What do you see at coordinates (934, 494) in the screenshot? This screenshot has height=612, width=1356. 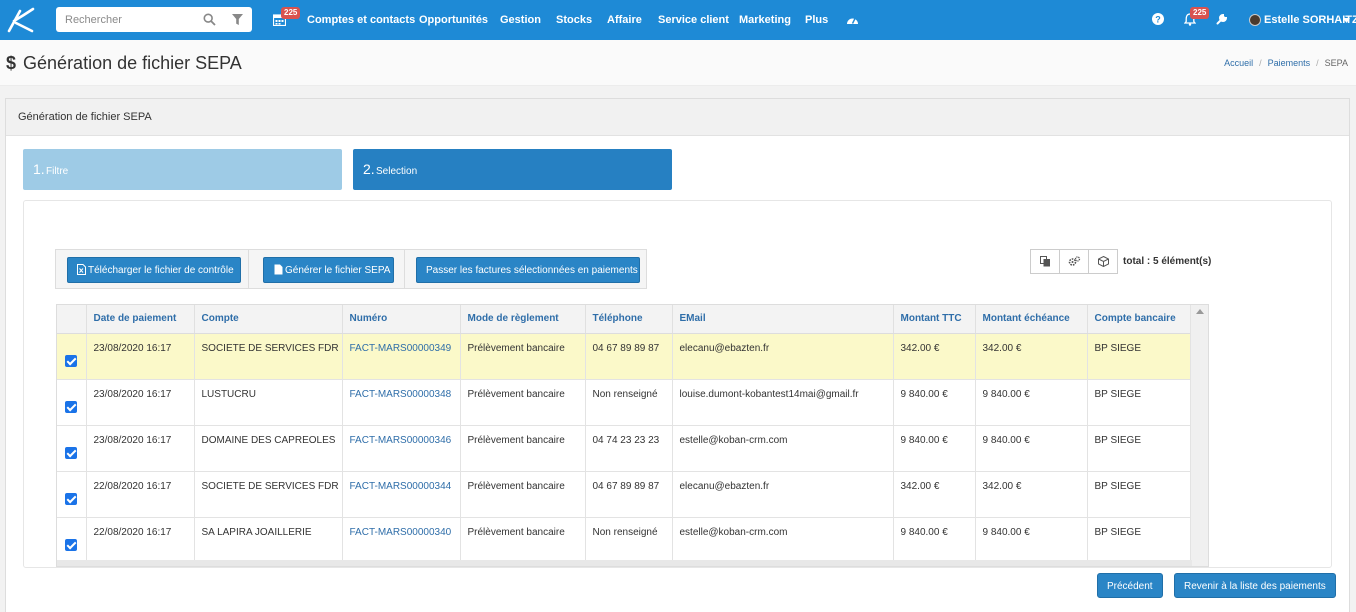 I see `cell-montant-ttc: 342.00 €` at bounding box center [934, 494].